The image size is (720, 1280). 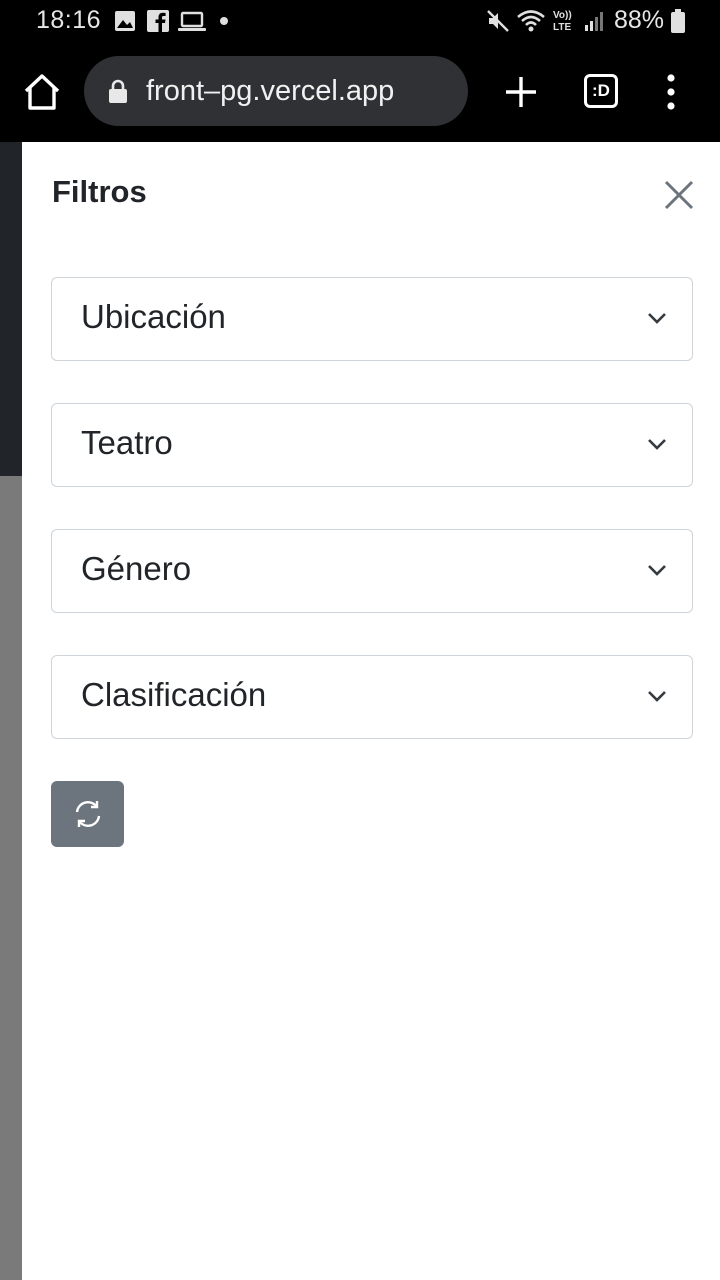 I want to click on tab-count: :D, so click(x=601, y=90).